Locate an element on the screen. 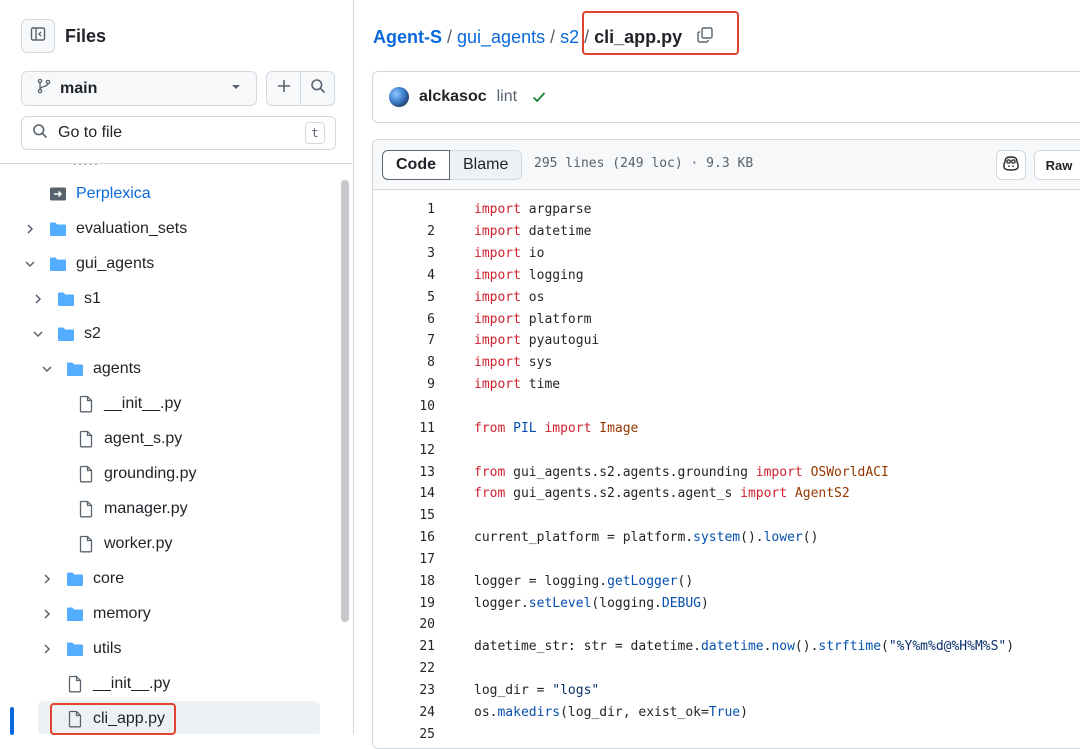 This screenshot has height=749, width=1080. breadcrumb-repo-link: Agent-S is located at coordinates (407, 37).